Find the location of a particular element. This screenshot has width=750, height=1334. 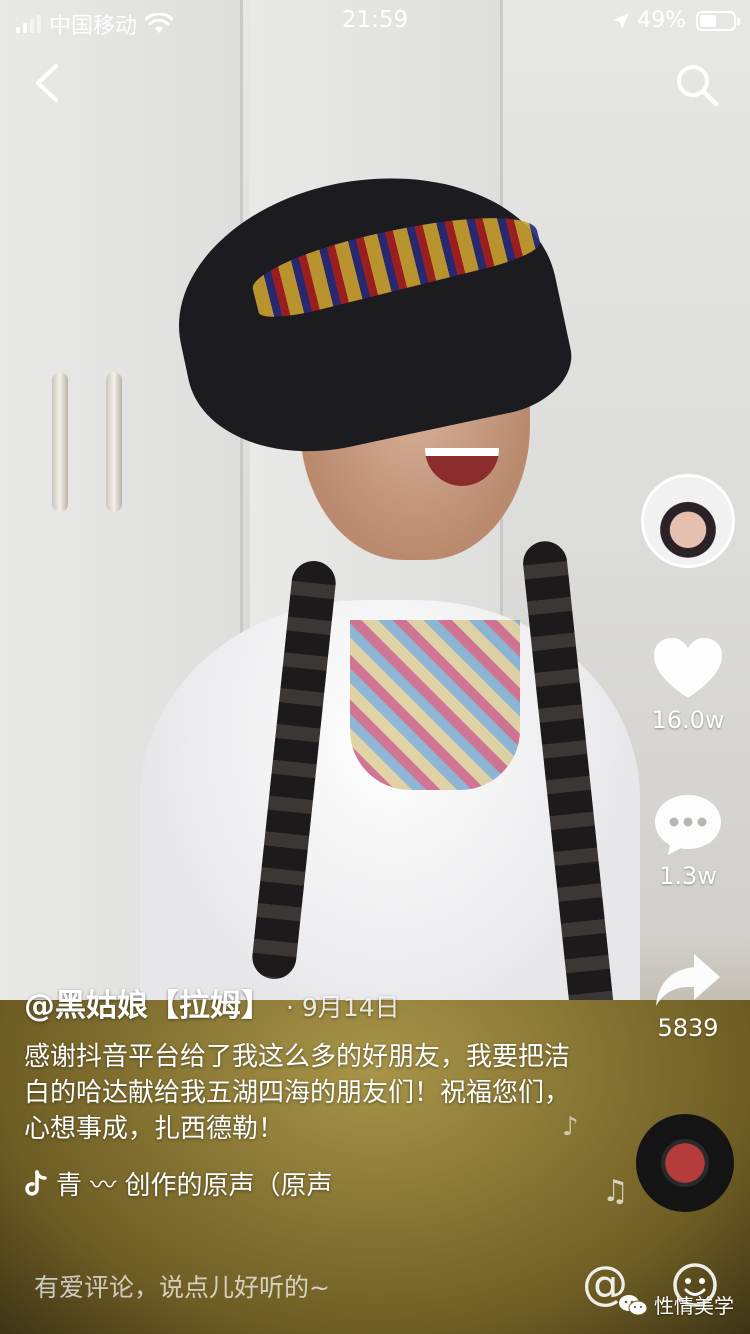

music-disc is located at coordinates (685, 1163).